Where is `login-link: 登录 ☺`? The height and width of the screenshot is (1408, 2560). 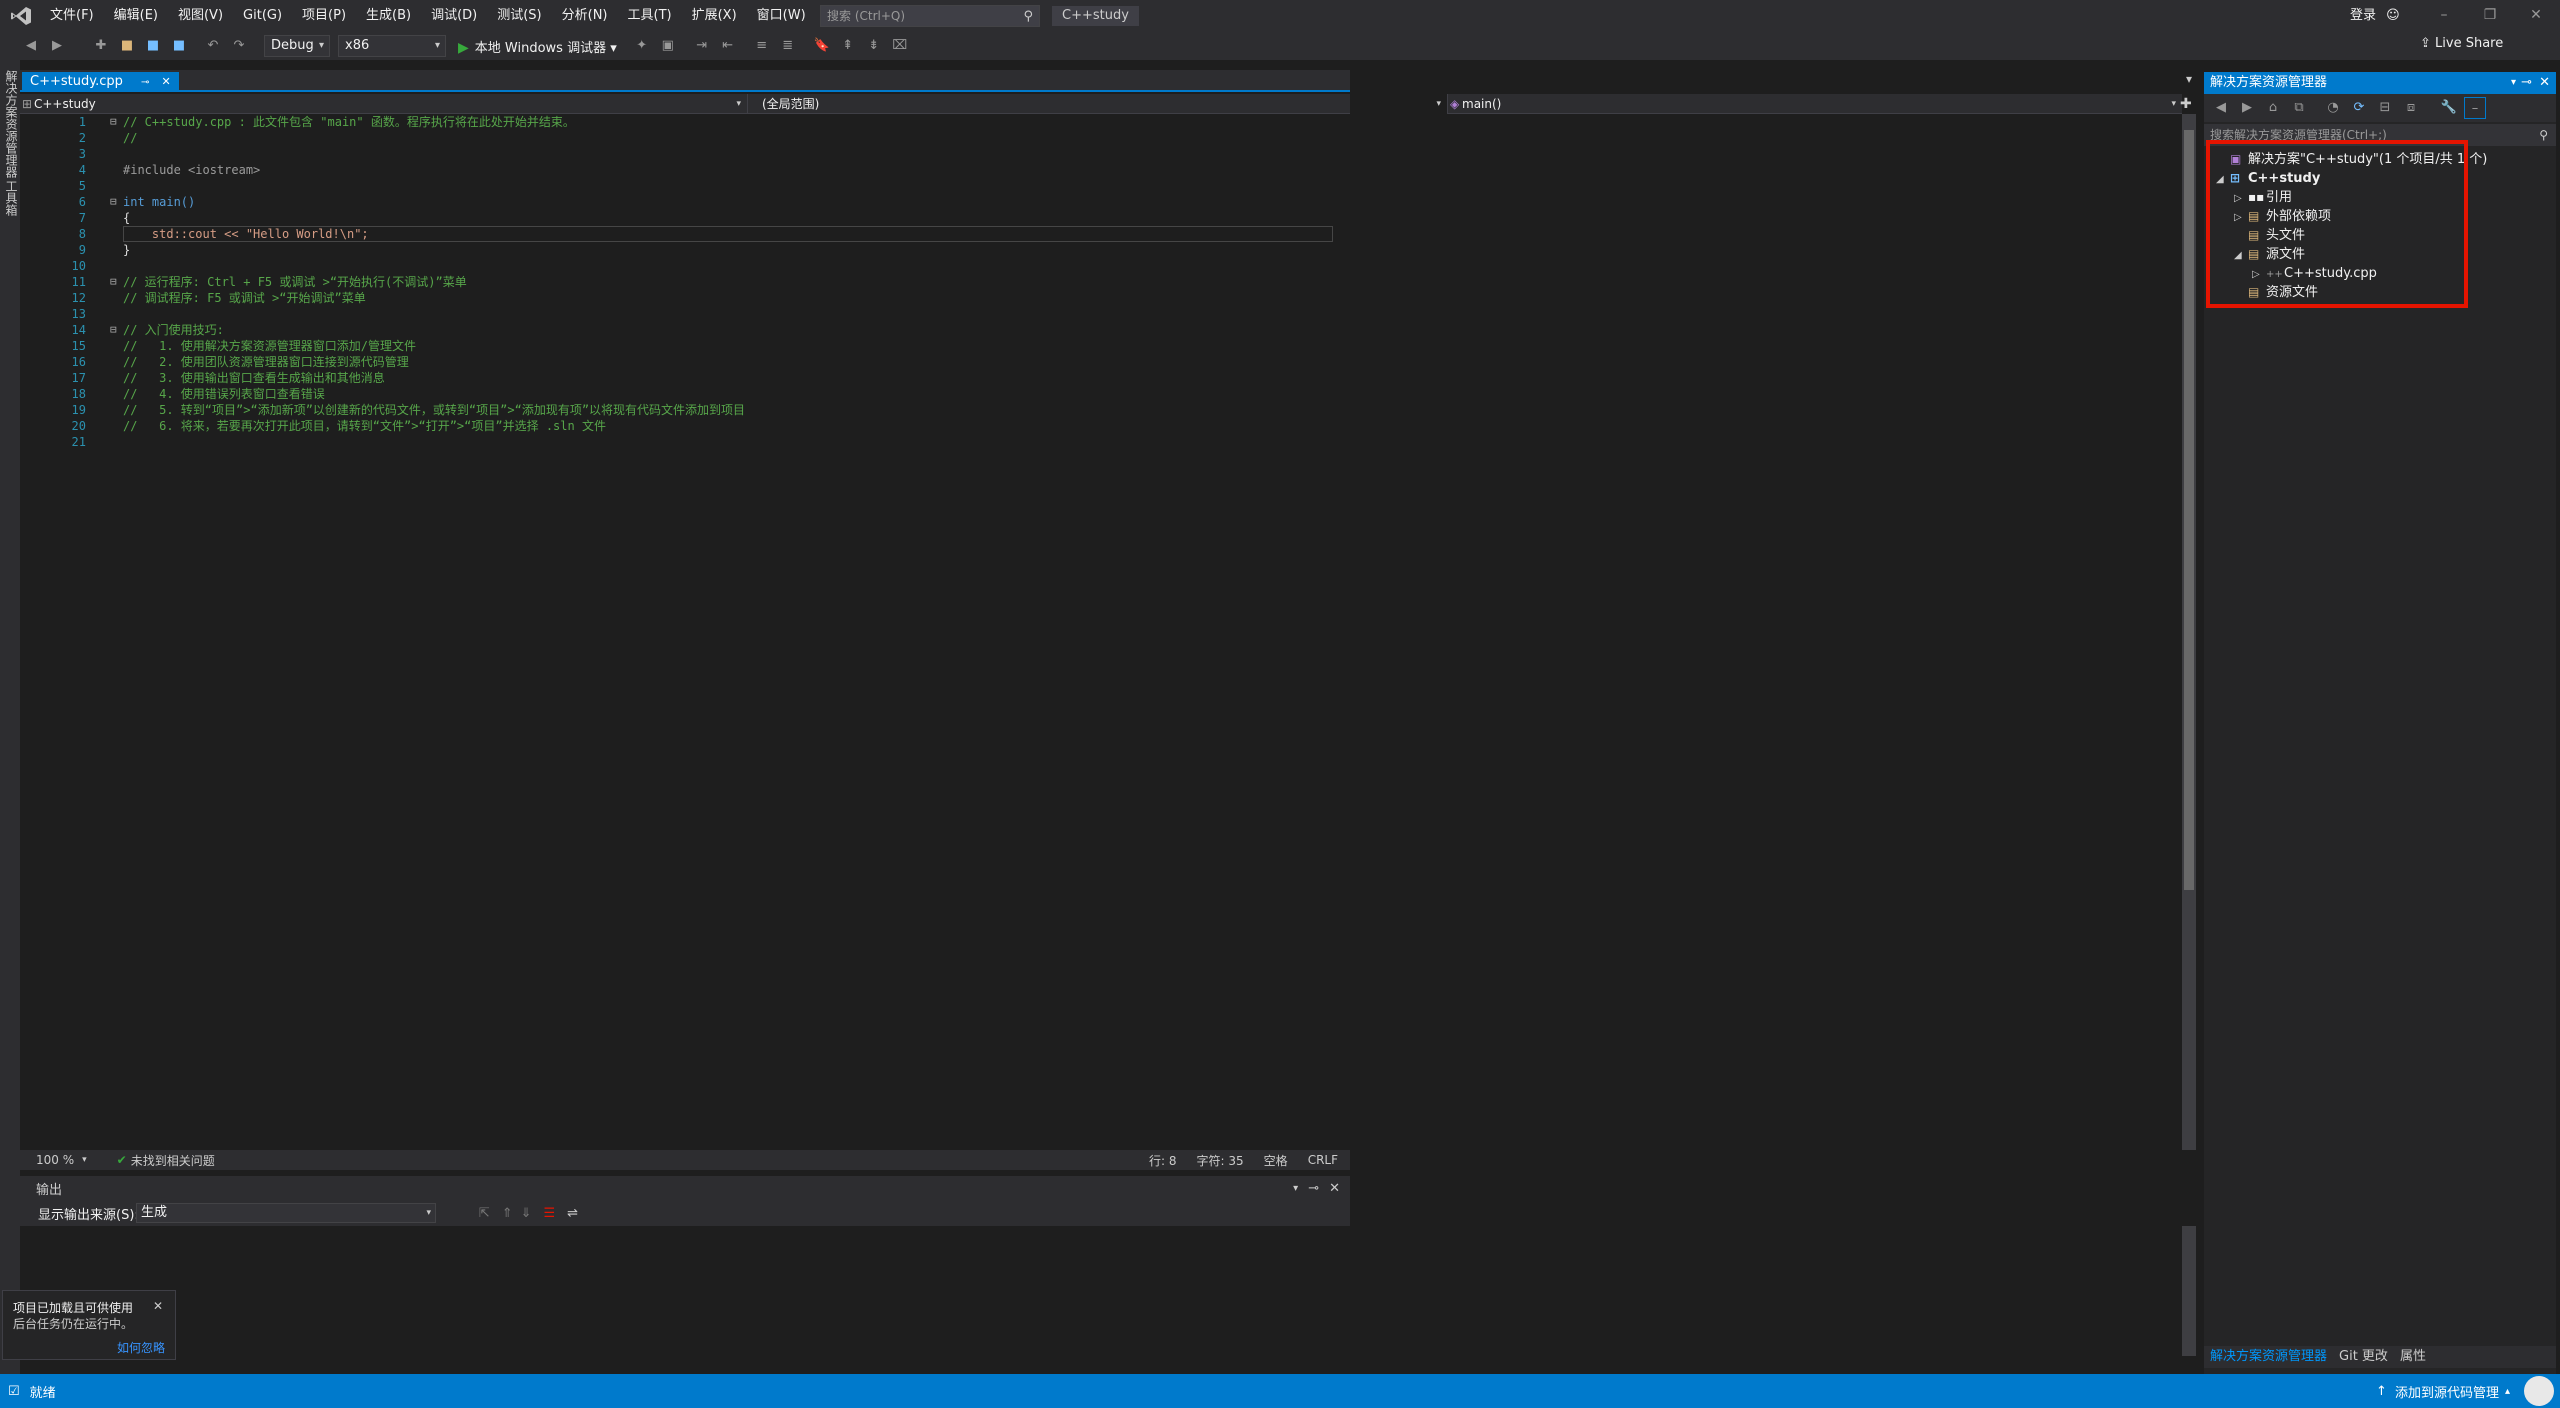 login-link: 登录 ☺ is located at coordinates (2375, 16).